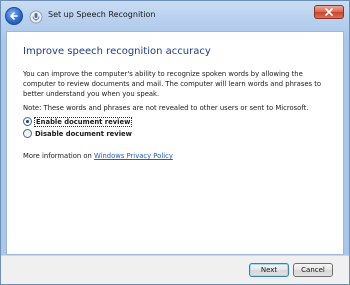  Describe the element at coordinates (59, 156) in the screenshot. I see `more-info-text: More information on` at that location.